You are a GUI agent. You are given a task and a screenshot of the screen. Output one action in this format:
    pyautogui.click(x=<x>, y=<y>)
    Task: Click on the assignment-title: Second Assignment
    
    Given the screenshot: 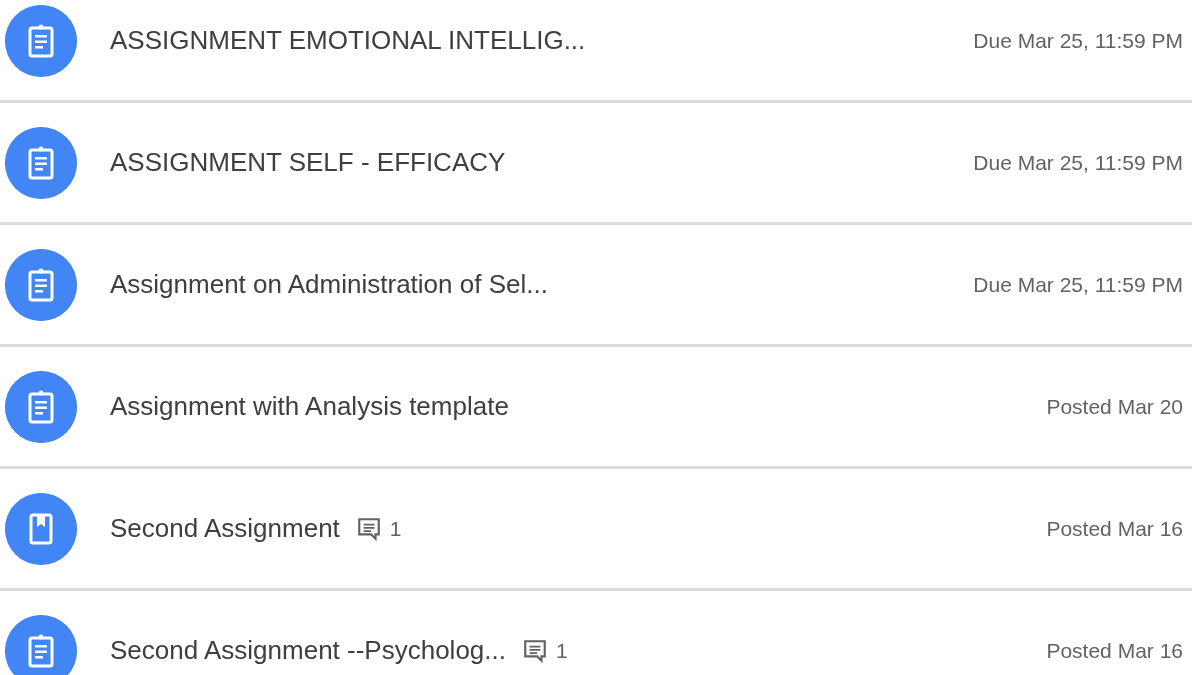 What is the action you would take?
    pyautogui.click(x=225, y=528)
    